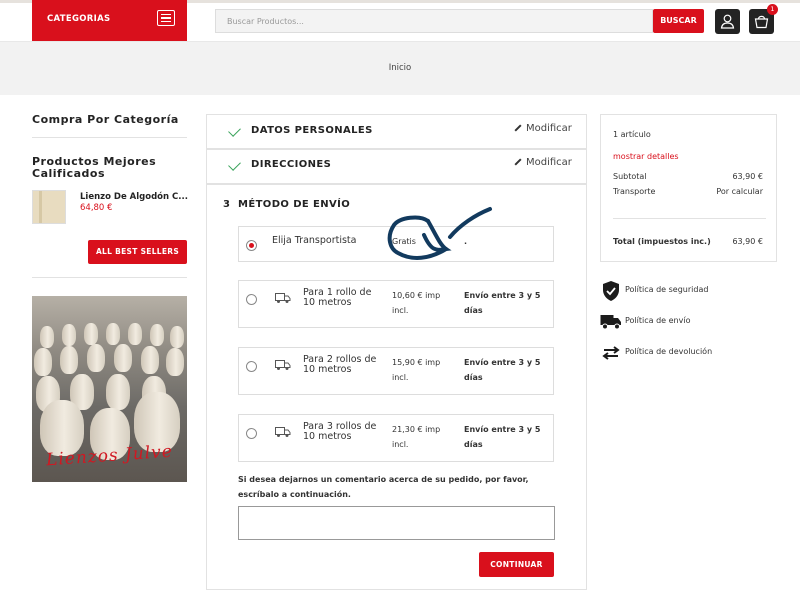 Image resolution: width=800 pixels, height=594 pixels. Describe the element at coordinates (137, 252) in the screenshot. I see `all-best-sellers-button: ALL BEST SELLERS` at that location.